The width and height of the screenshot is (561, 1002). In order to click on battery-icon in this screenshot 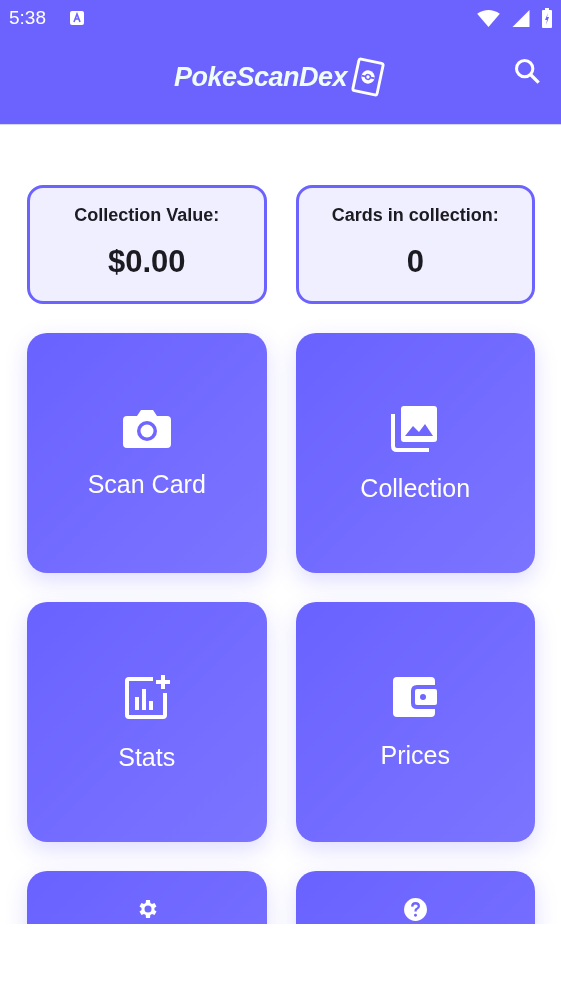, I will do `click(547, 18)`.